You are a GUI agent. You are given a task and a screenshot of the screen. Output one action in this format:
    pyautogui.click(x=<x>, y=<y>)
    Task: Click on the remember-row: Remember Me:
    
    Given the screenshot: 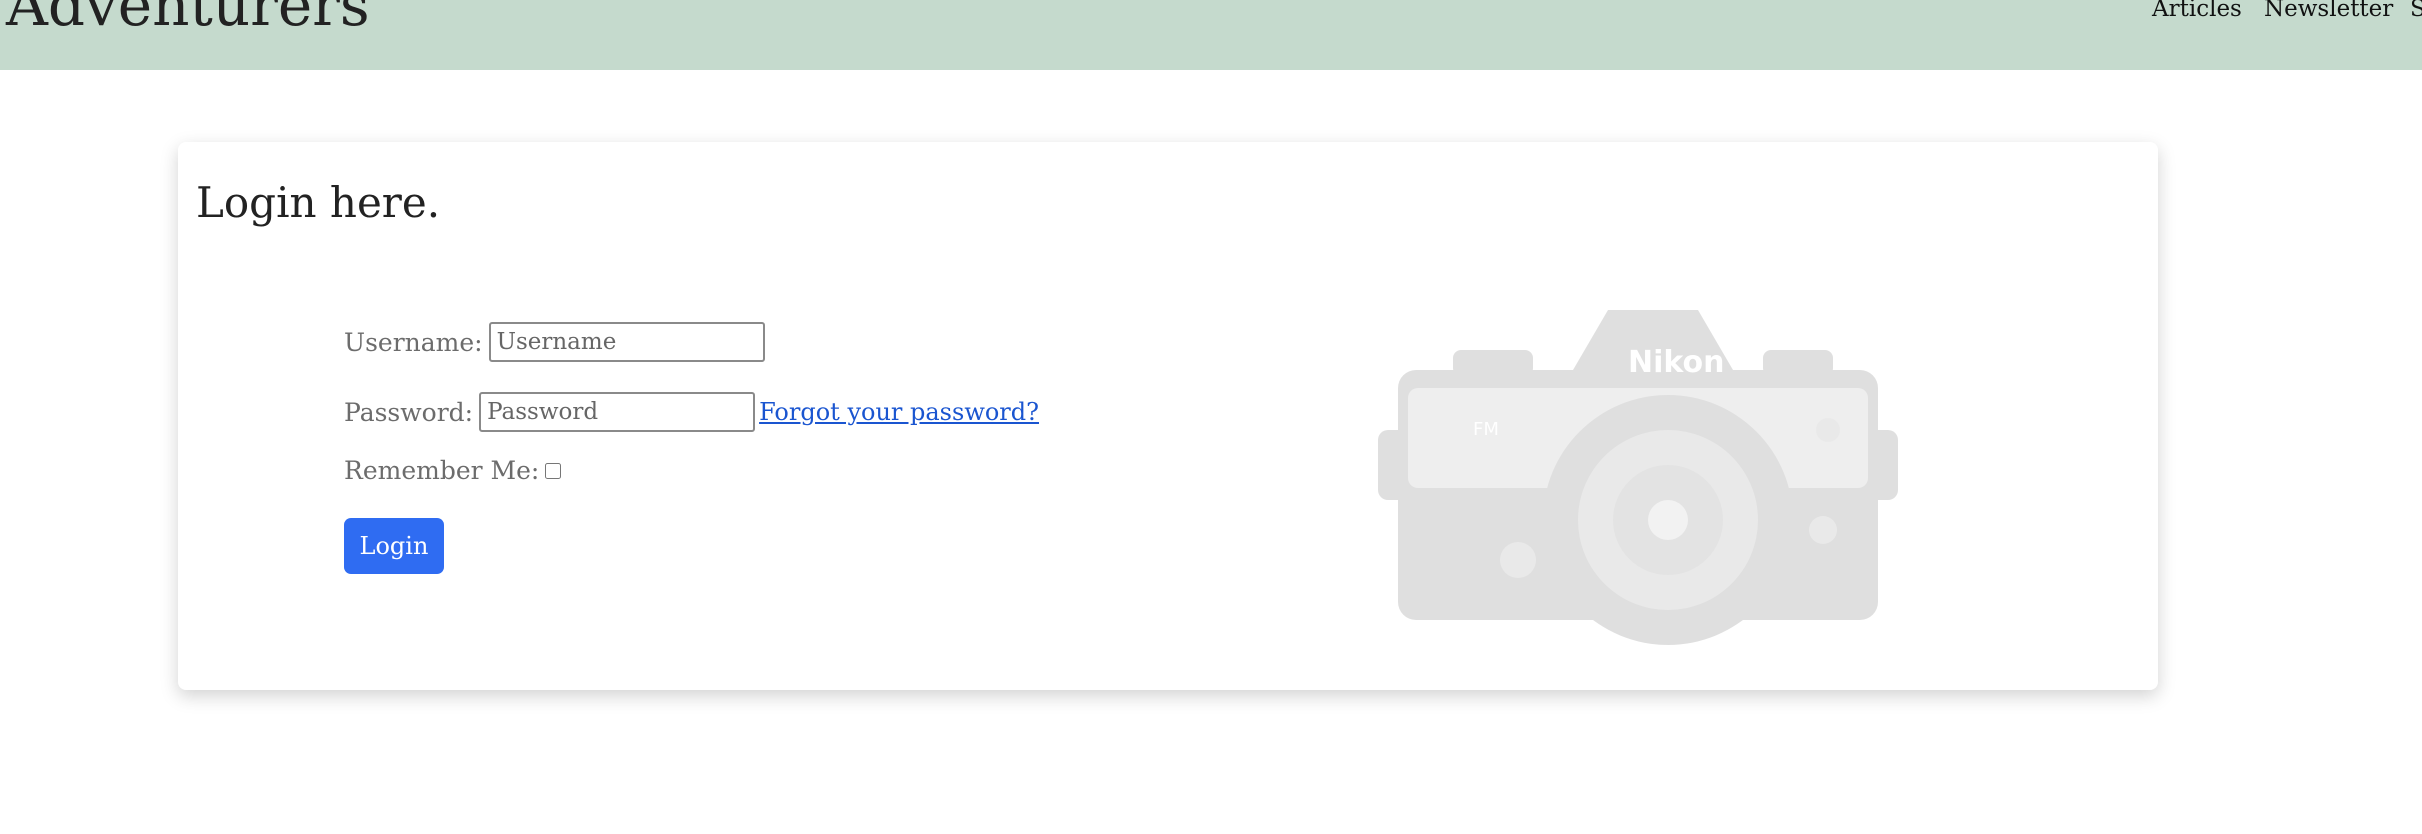 What is the action you would take?
    pyautogui.click(x=453, y=470)
    